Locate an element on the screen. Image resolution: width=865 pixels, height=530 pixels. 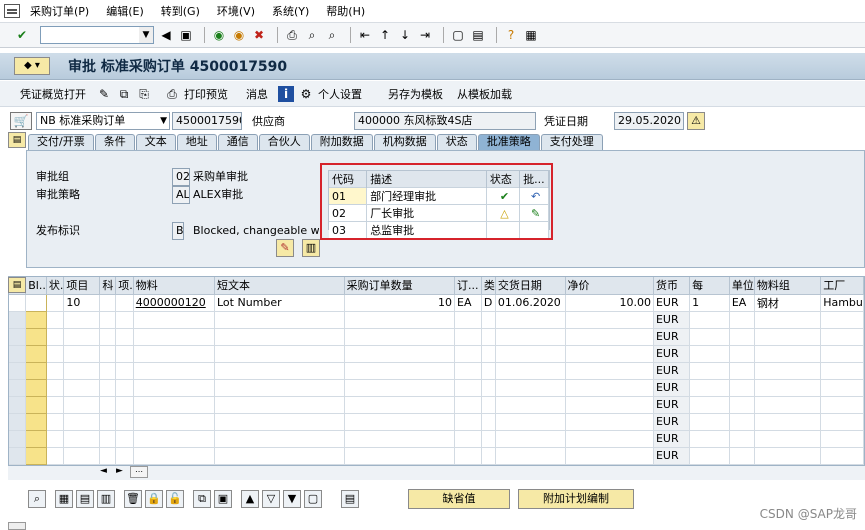
scroll-columns-button: ⋯ is located at coordinates (139, 472).